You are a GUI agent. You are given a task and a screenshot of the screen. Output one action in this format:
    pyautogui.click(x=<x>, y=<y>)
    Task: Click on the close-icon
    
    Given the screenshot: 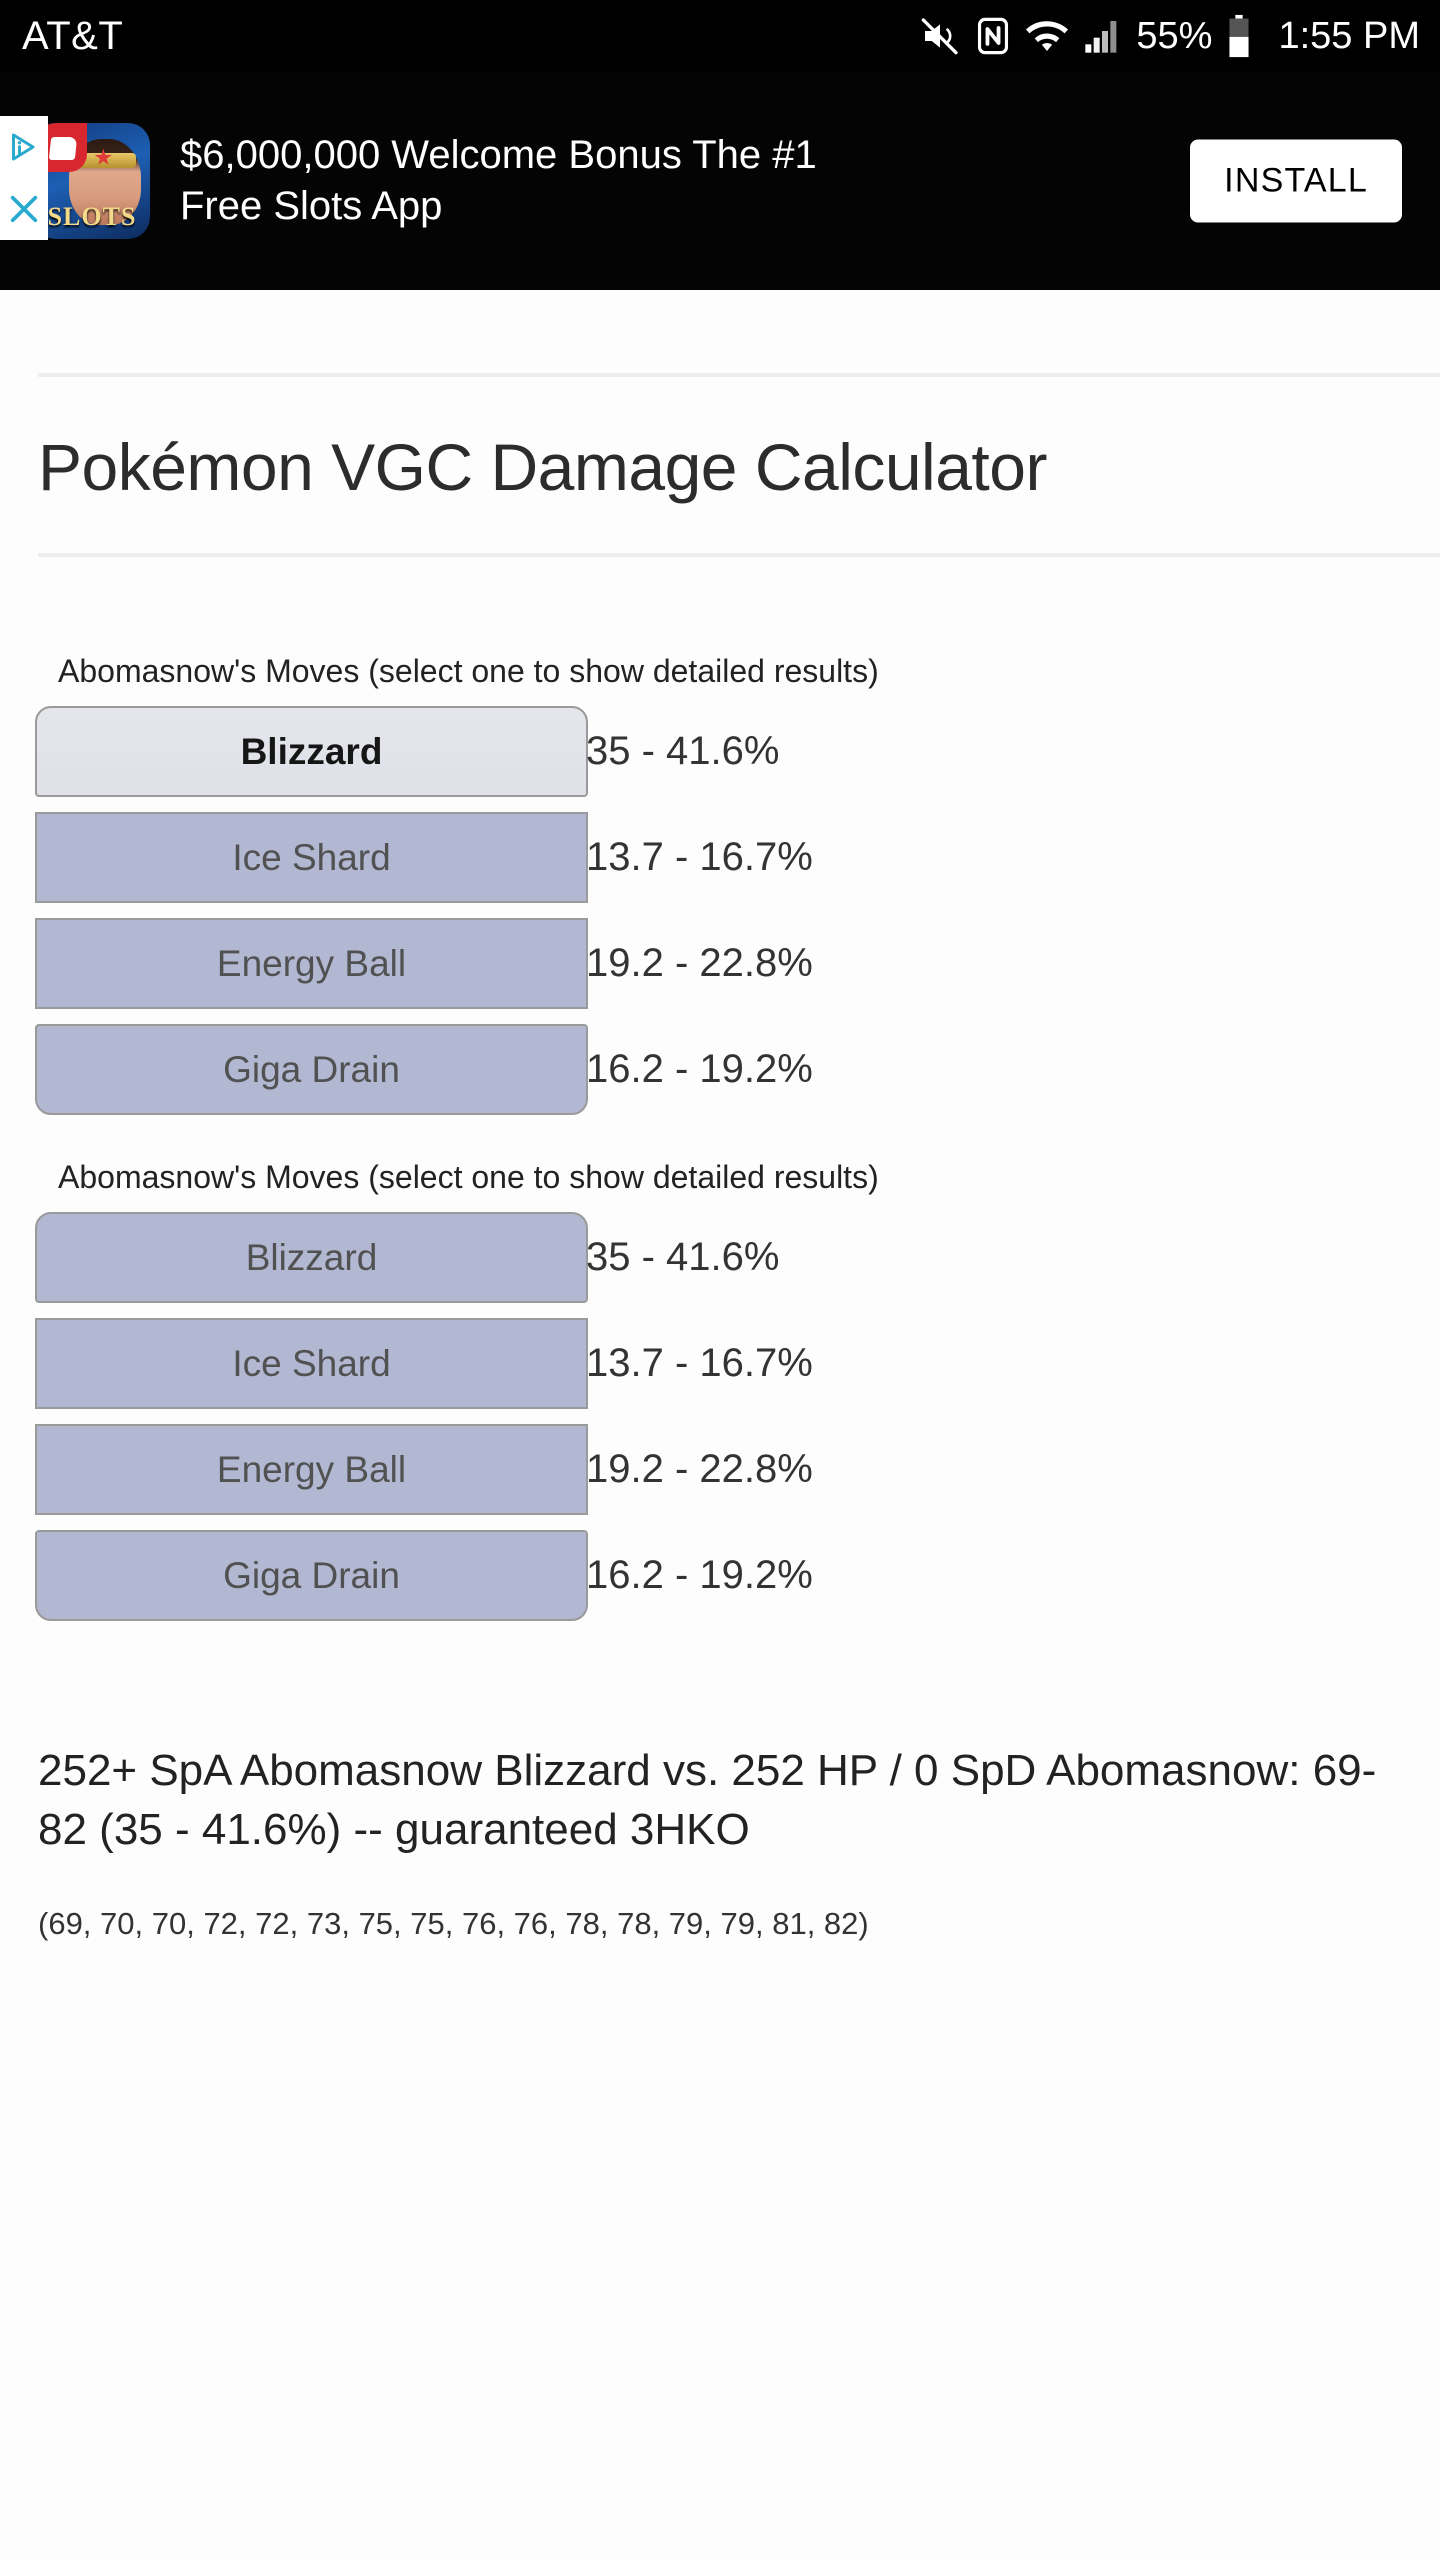 What is the action you would take?
    pyautogui.click(x=24, y=209)
    